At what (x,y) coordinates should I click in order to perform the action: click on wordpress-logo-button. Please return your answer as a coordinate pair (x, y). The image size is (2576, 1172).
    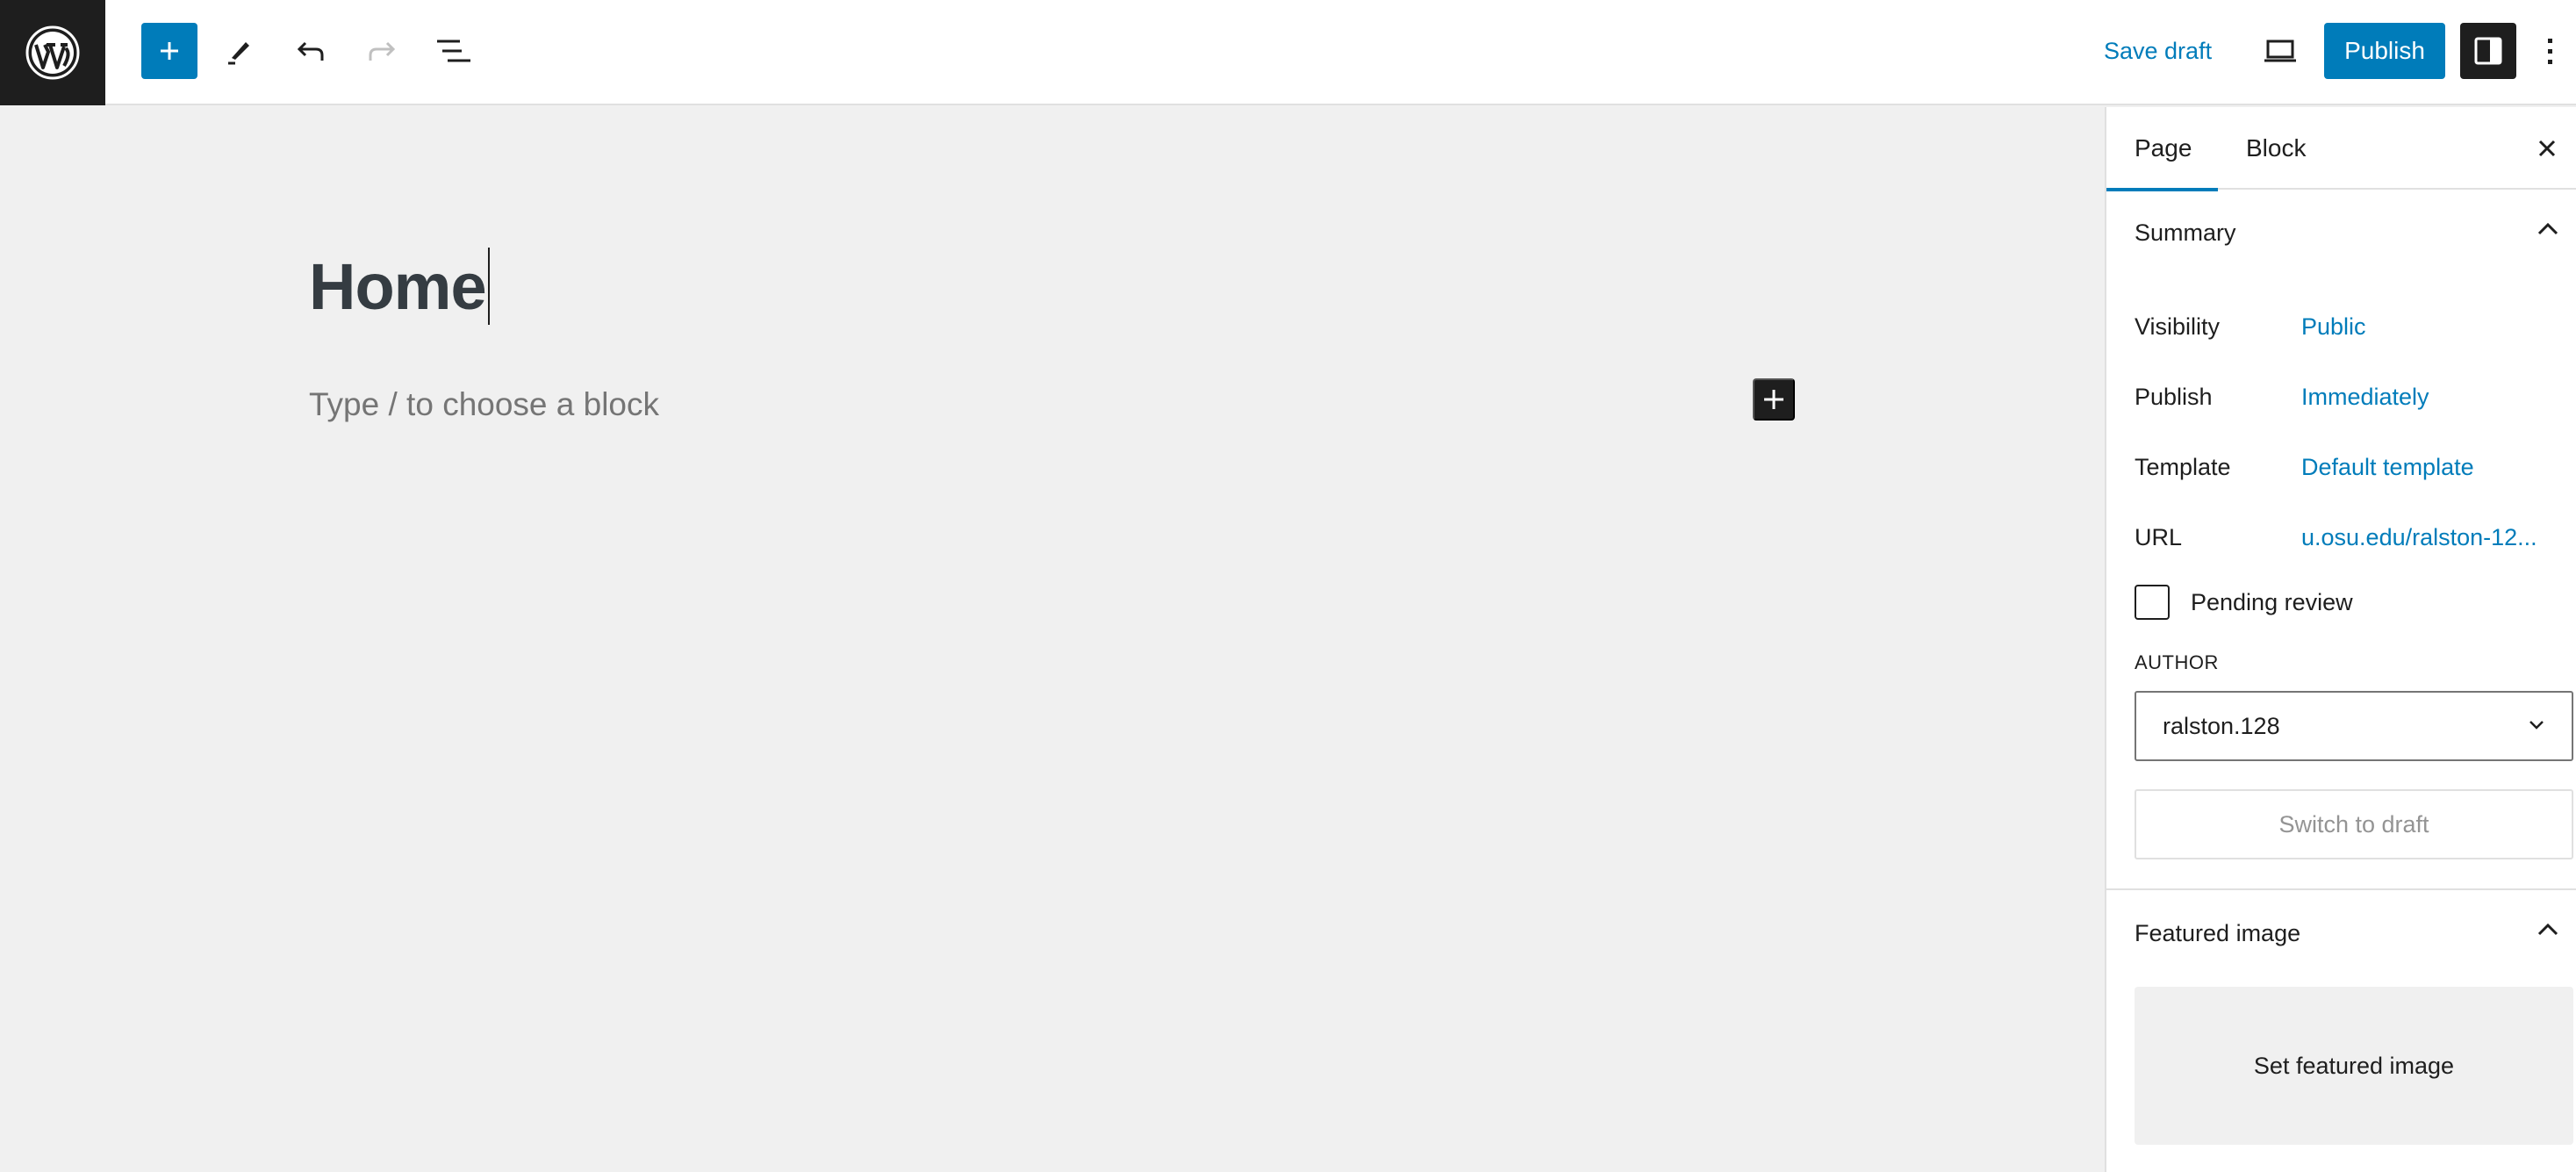
    Looking at the image, I should click on (53, 52).